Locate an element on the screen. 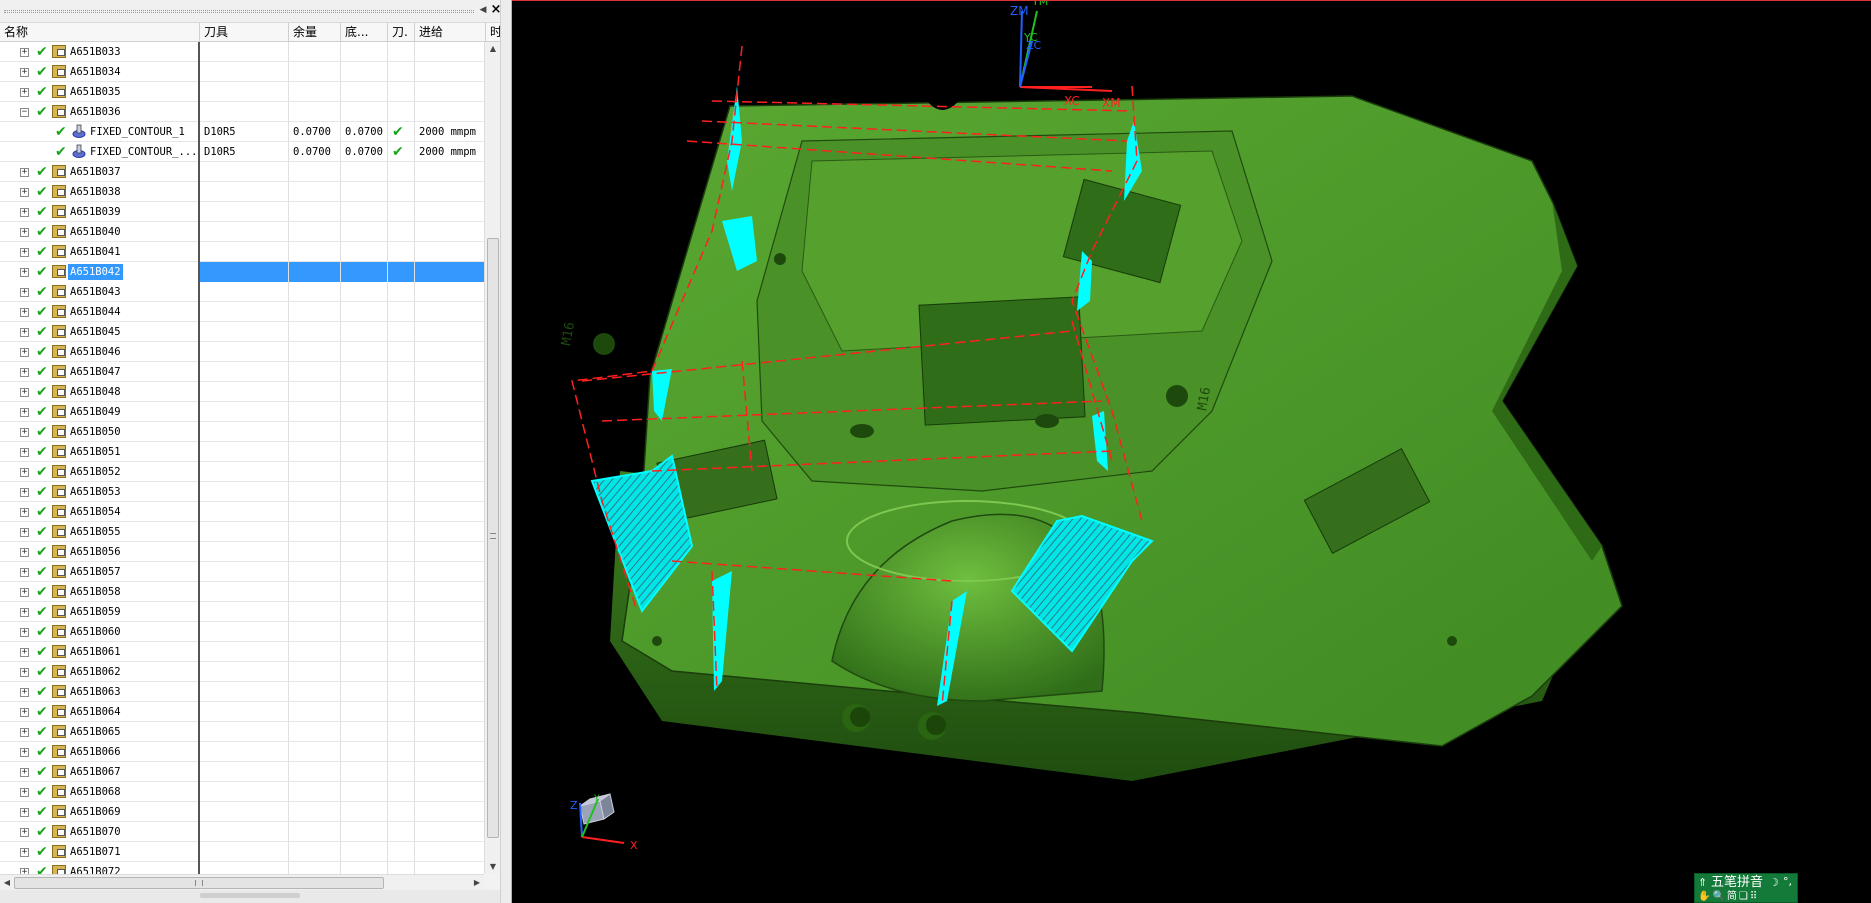 The image size is (1871, 903). group-row: + ✔ A651B070 is located at coordinates (242, 832).